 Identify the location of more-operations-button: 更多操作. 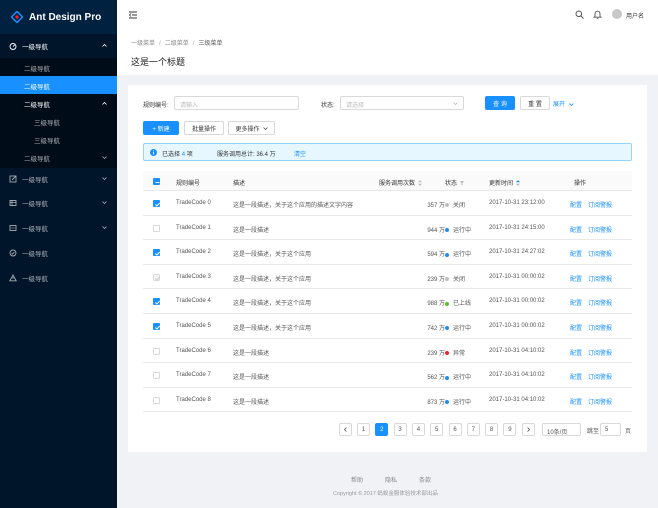
(251, 128).